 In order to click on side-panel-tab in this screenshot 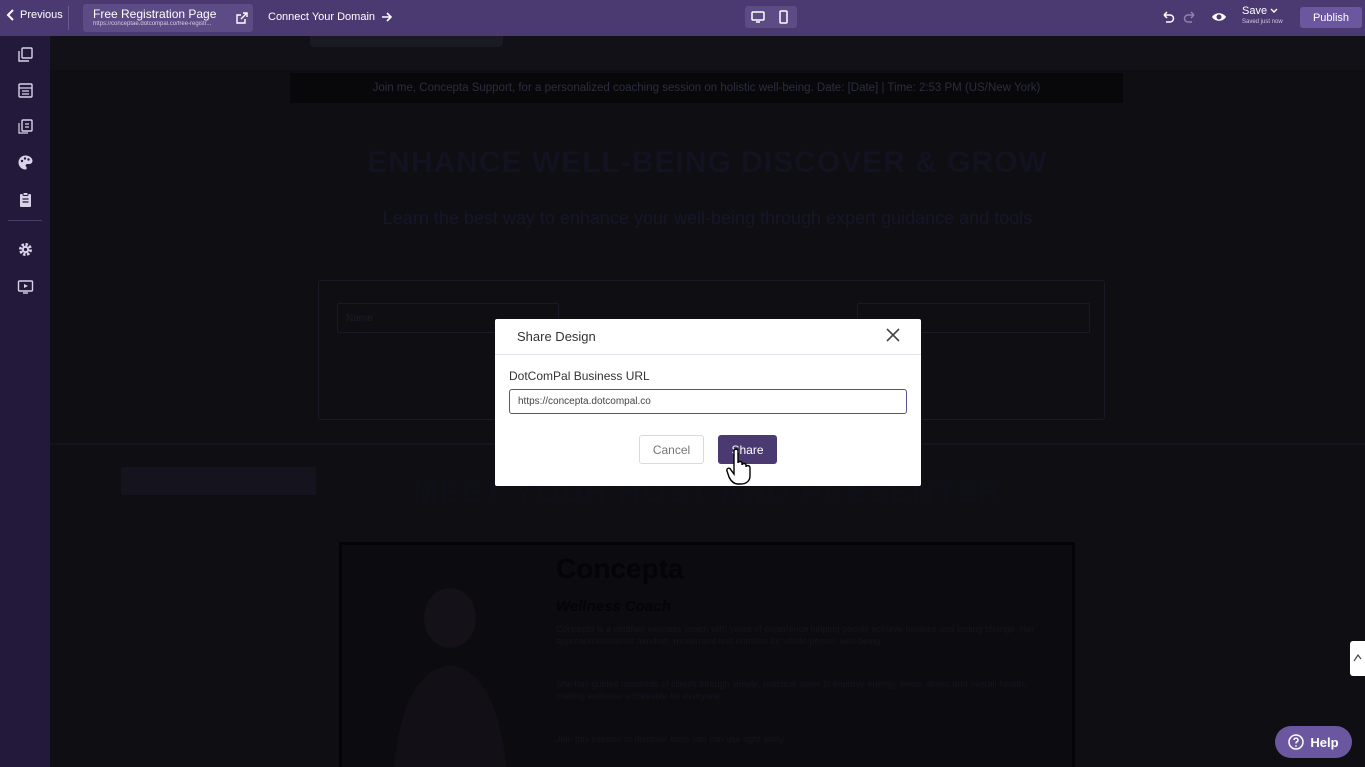, I will do `click(1357, 658)`.